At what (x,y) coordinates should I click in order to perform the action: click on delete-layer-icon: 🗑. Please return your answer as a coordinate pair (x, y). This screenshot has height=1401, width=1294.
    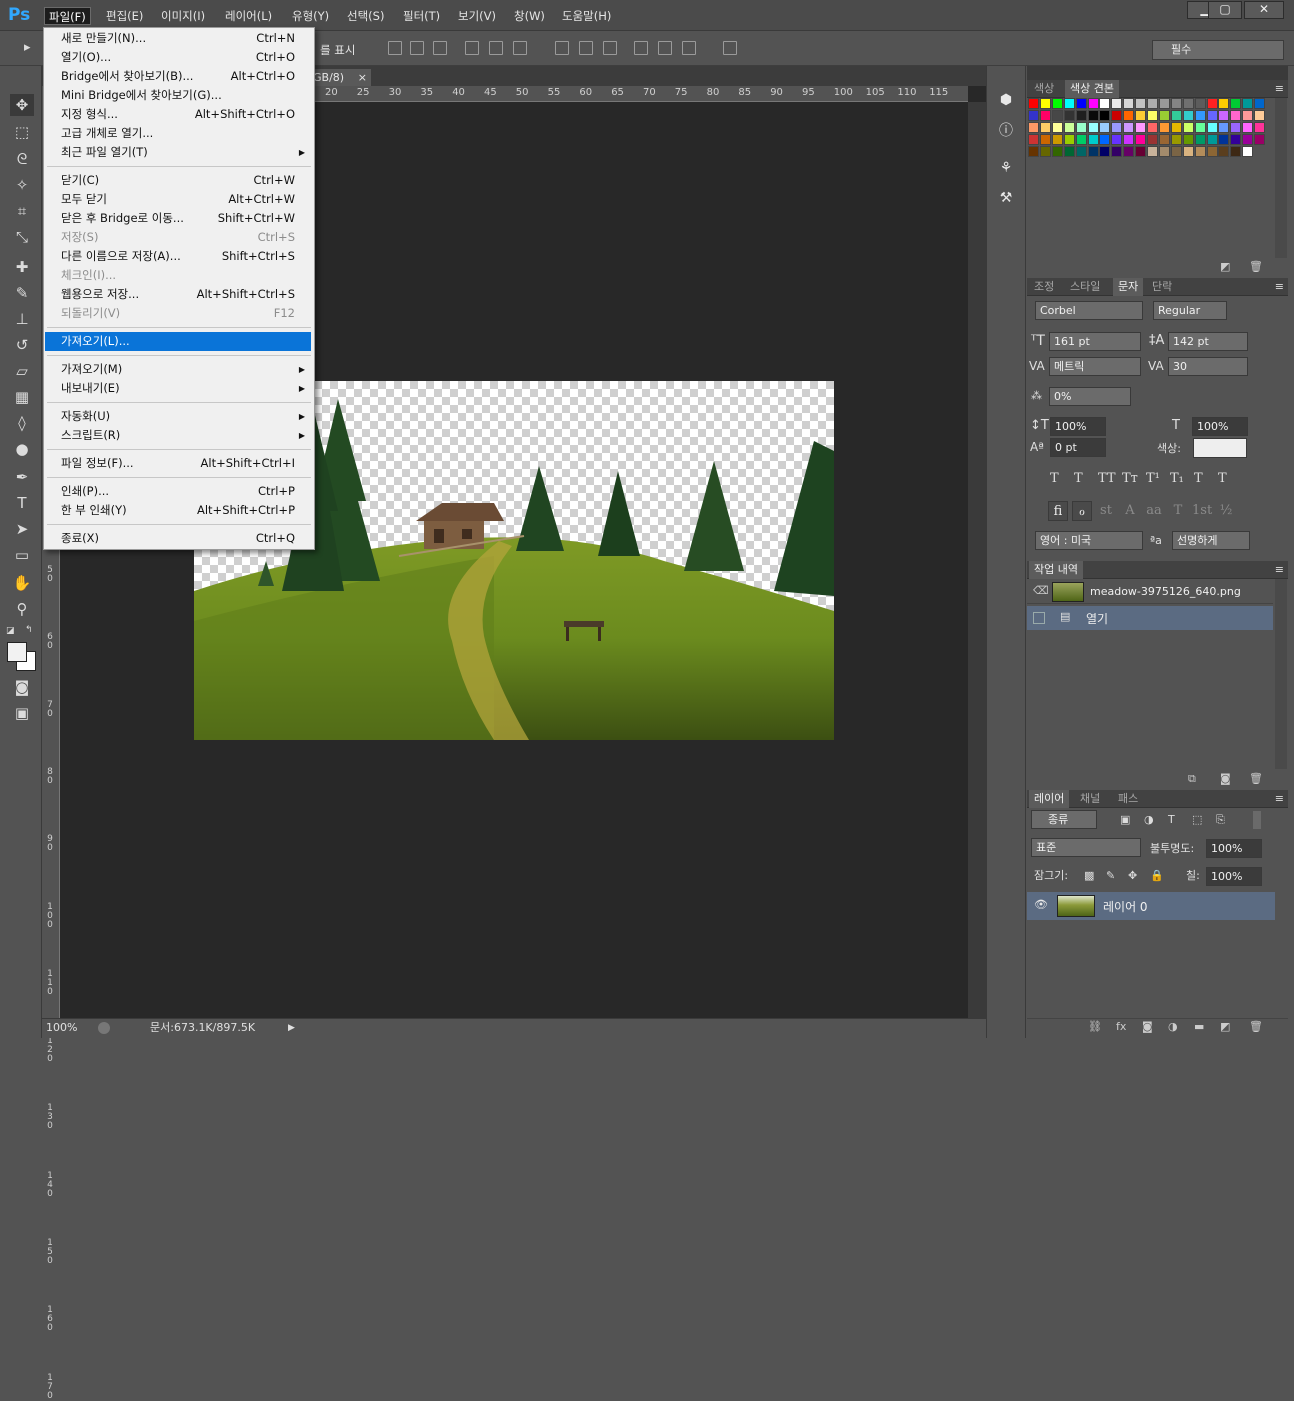
    Looking at the image, I should click on (1256, 1026).